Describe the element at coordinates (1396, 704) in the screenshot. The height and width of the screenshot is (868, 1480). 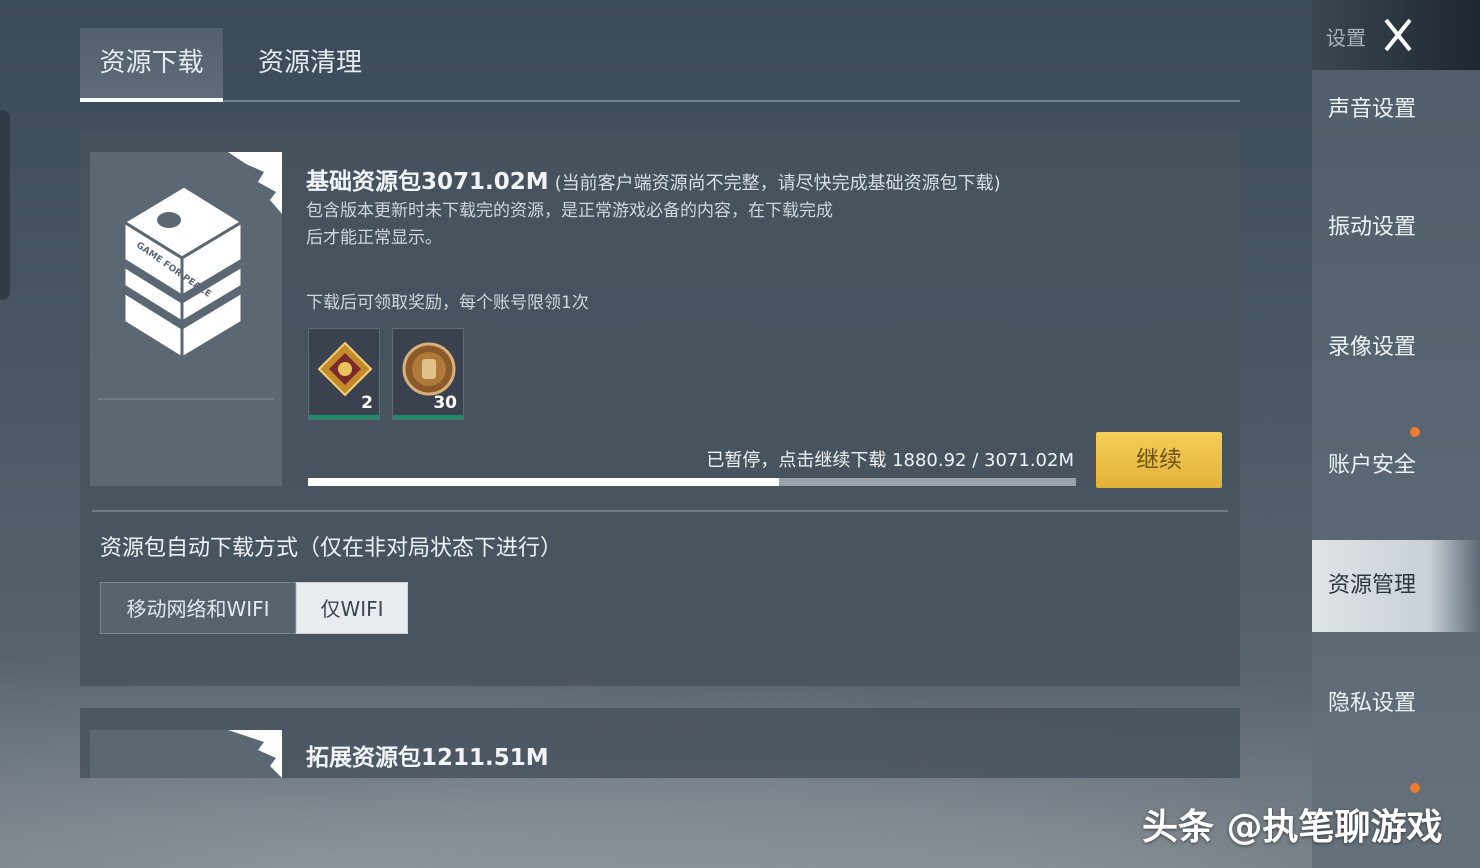
I see `sidebar-item-privacy: 隐私设置` at that location.